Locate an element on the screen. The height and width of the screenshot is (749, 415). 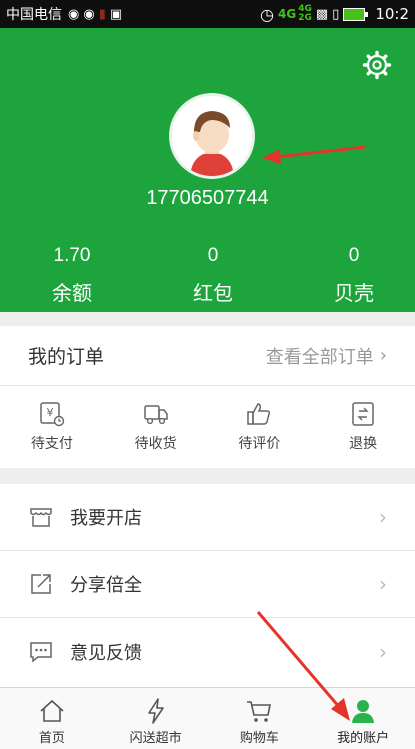
order-pending-delivery: 待收货 is located at coordinates (156, 426).